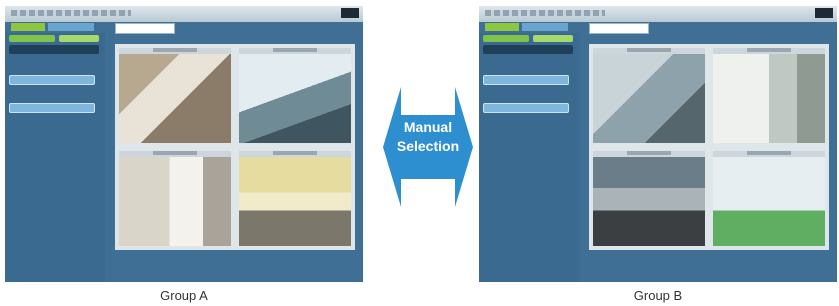 This screenshot has height=306, width=839. Describe the element at coordinates (428, 146) in the screenshot. I see `arrow-label-line-2: Selection` at that location.